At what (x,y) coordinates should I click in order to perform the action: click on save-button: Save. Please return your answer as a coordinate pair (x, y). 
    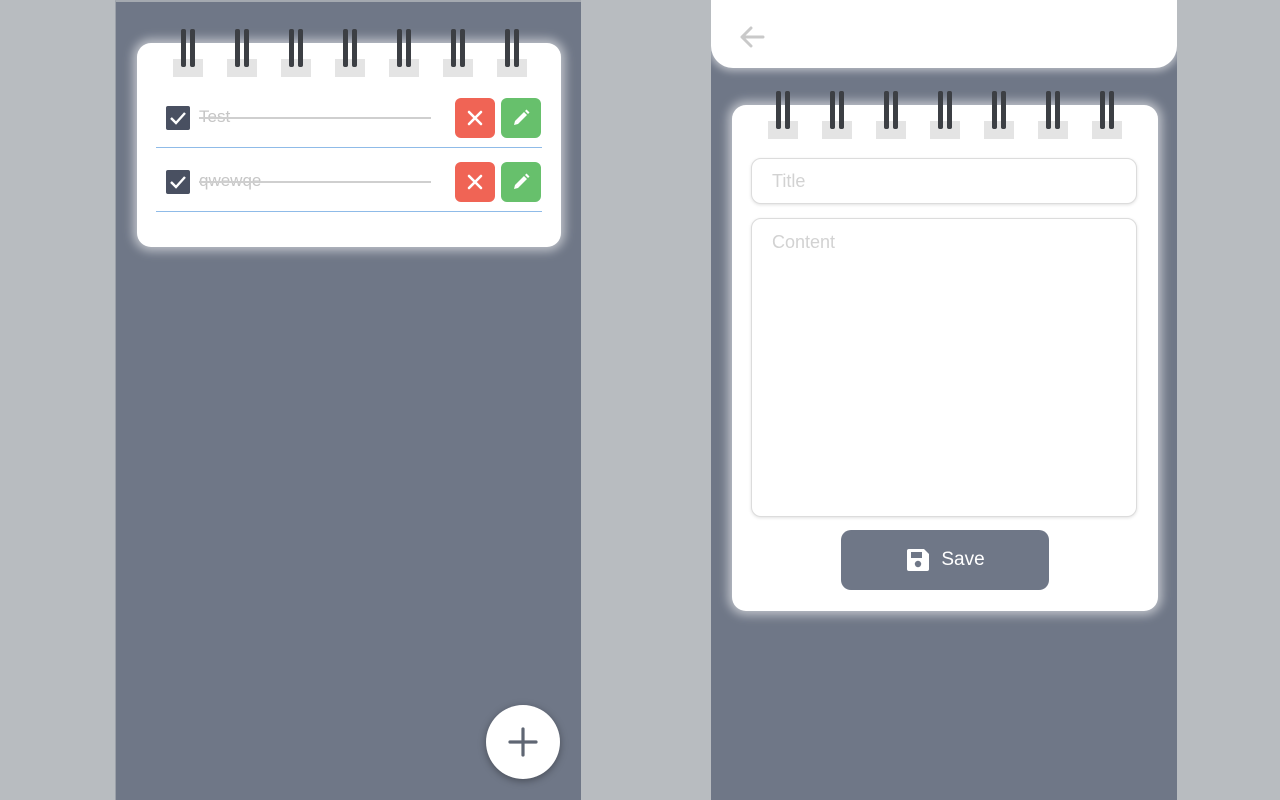
    Looking at the image, I should click on (945, 560).